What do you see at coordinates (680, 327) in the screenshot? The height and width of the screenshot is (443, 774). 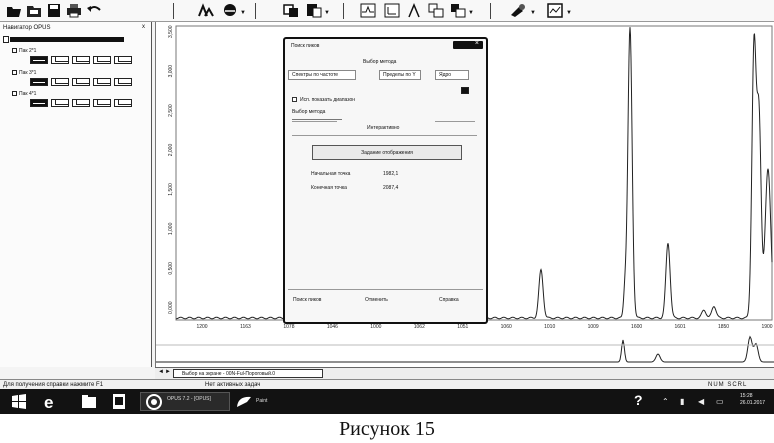 I see `x-tick-label: 1601` at bounding box center [680, 327].